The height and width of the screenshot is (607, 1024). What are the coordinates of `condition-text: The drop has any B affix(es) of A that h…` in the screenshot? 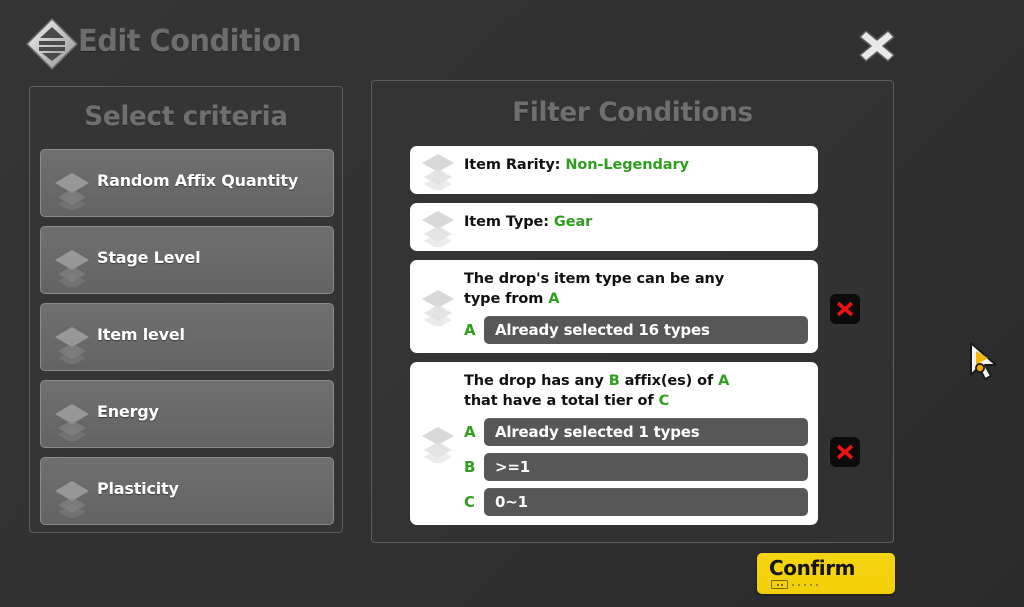 It's located at (636, 391).